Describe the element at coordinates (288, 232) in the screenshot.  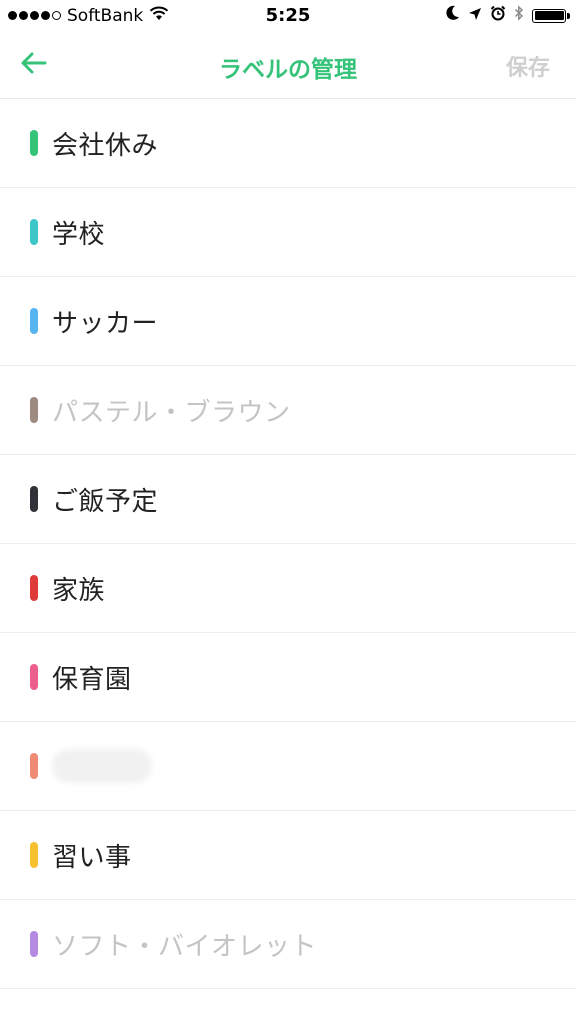
I see `label-row: 学校` at that location.